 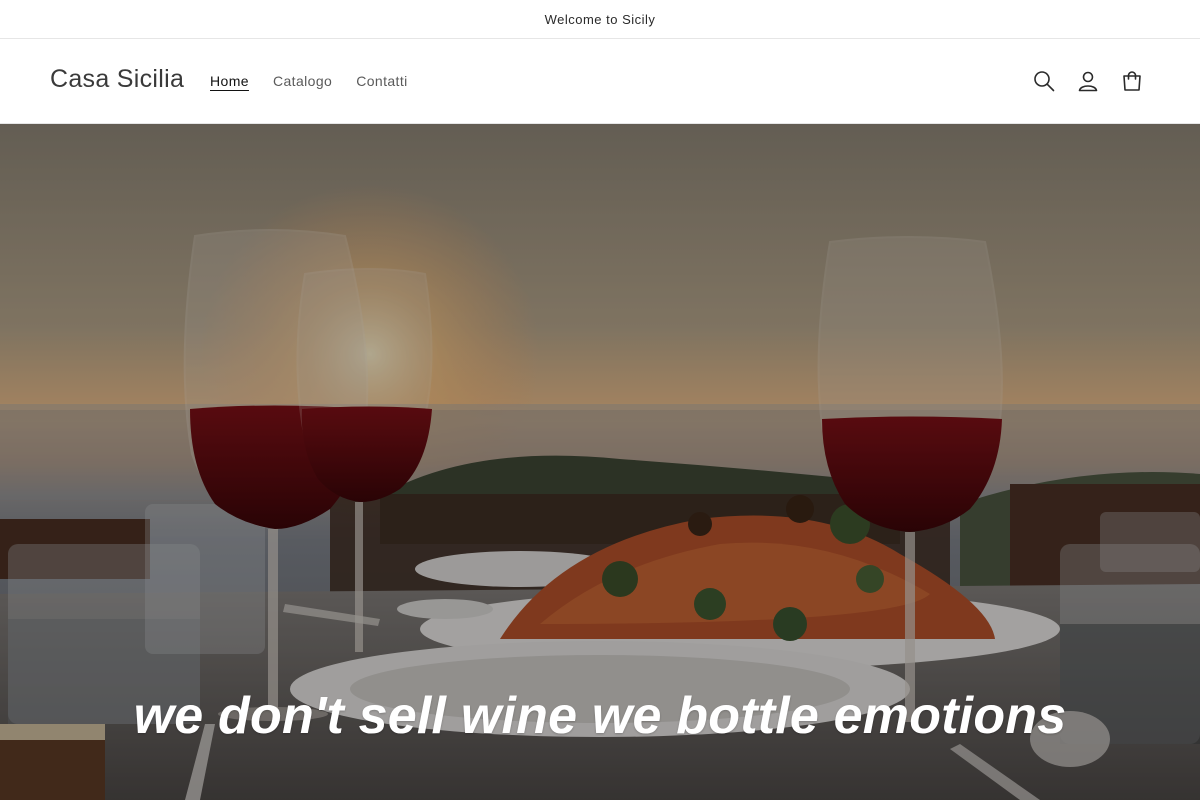 I want to click on account-button, so click(x=1088, y=81).